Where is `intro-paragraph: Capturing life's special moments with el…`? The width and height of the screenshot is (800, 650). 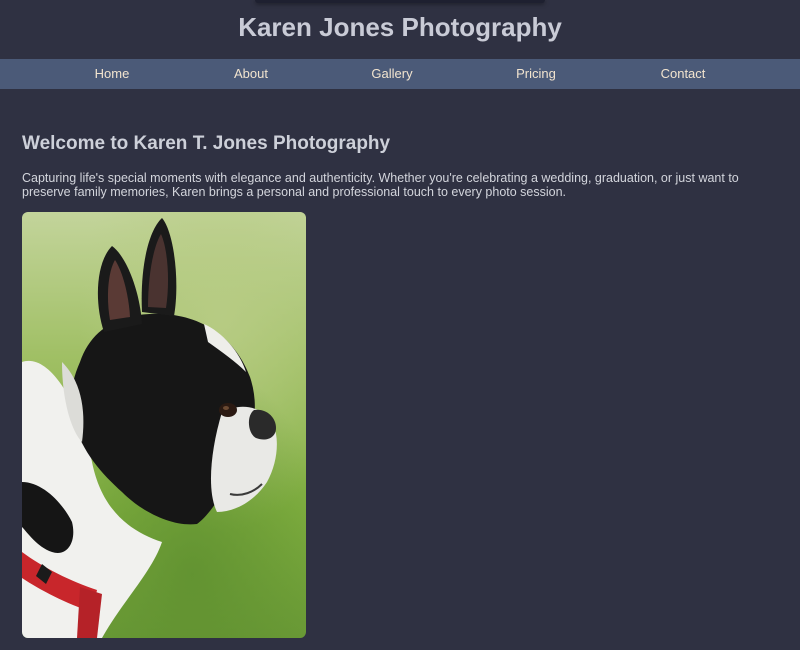 intro-paragraph: Capturing life's special moments with el… is located at coordinates (380, 185).